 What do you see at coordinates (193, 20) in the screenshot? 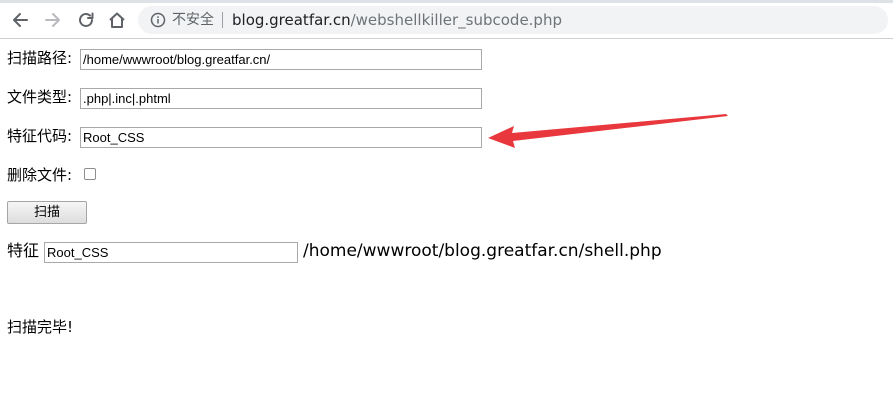
I see `security-label: 不安全` at bounding box center [193, 20].